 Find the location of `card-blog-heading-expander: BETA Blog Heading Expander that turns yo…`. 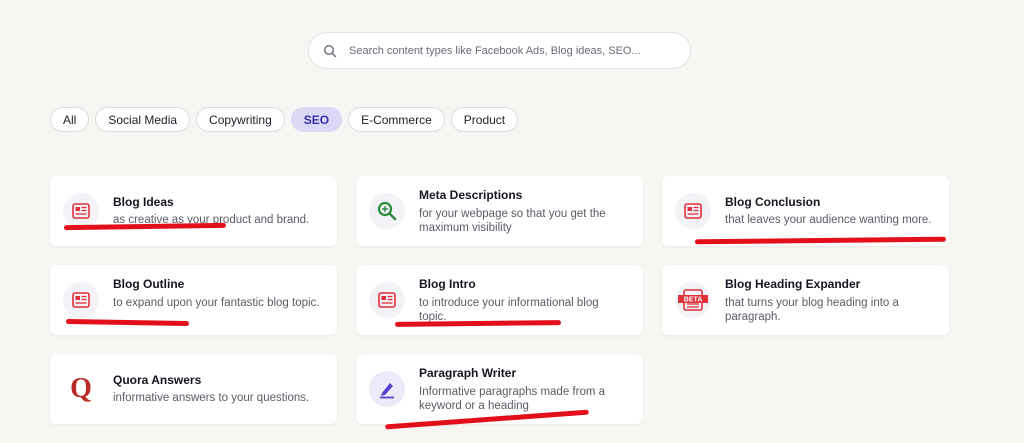

card-blog-heading-expander: BETA Blog Heading Expander that turns yo… is located at coordinates (805, 300).